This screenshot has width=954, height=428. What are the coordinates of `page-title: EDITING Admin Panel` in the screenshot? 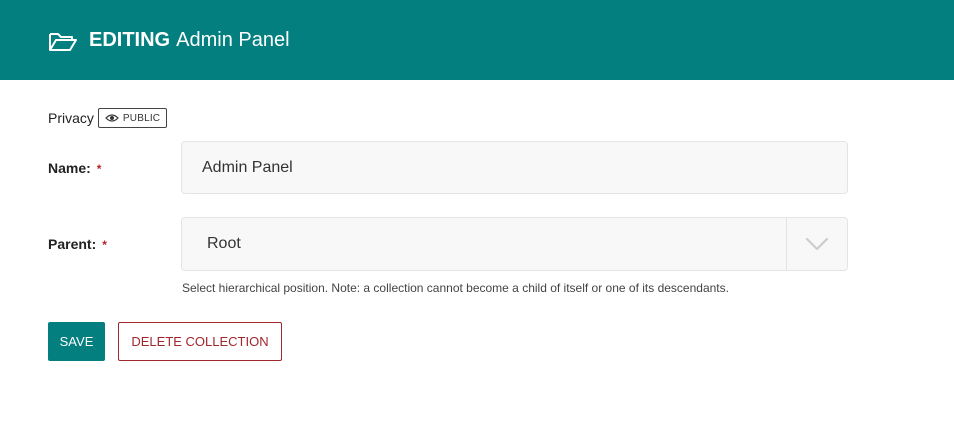 It's located at (189, 40).